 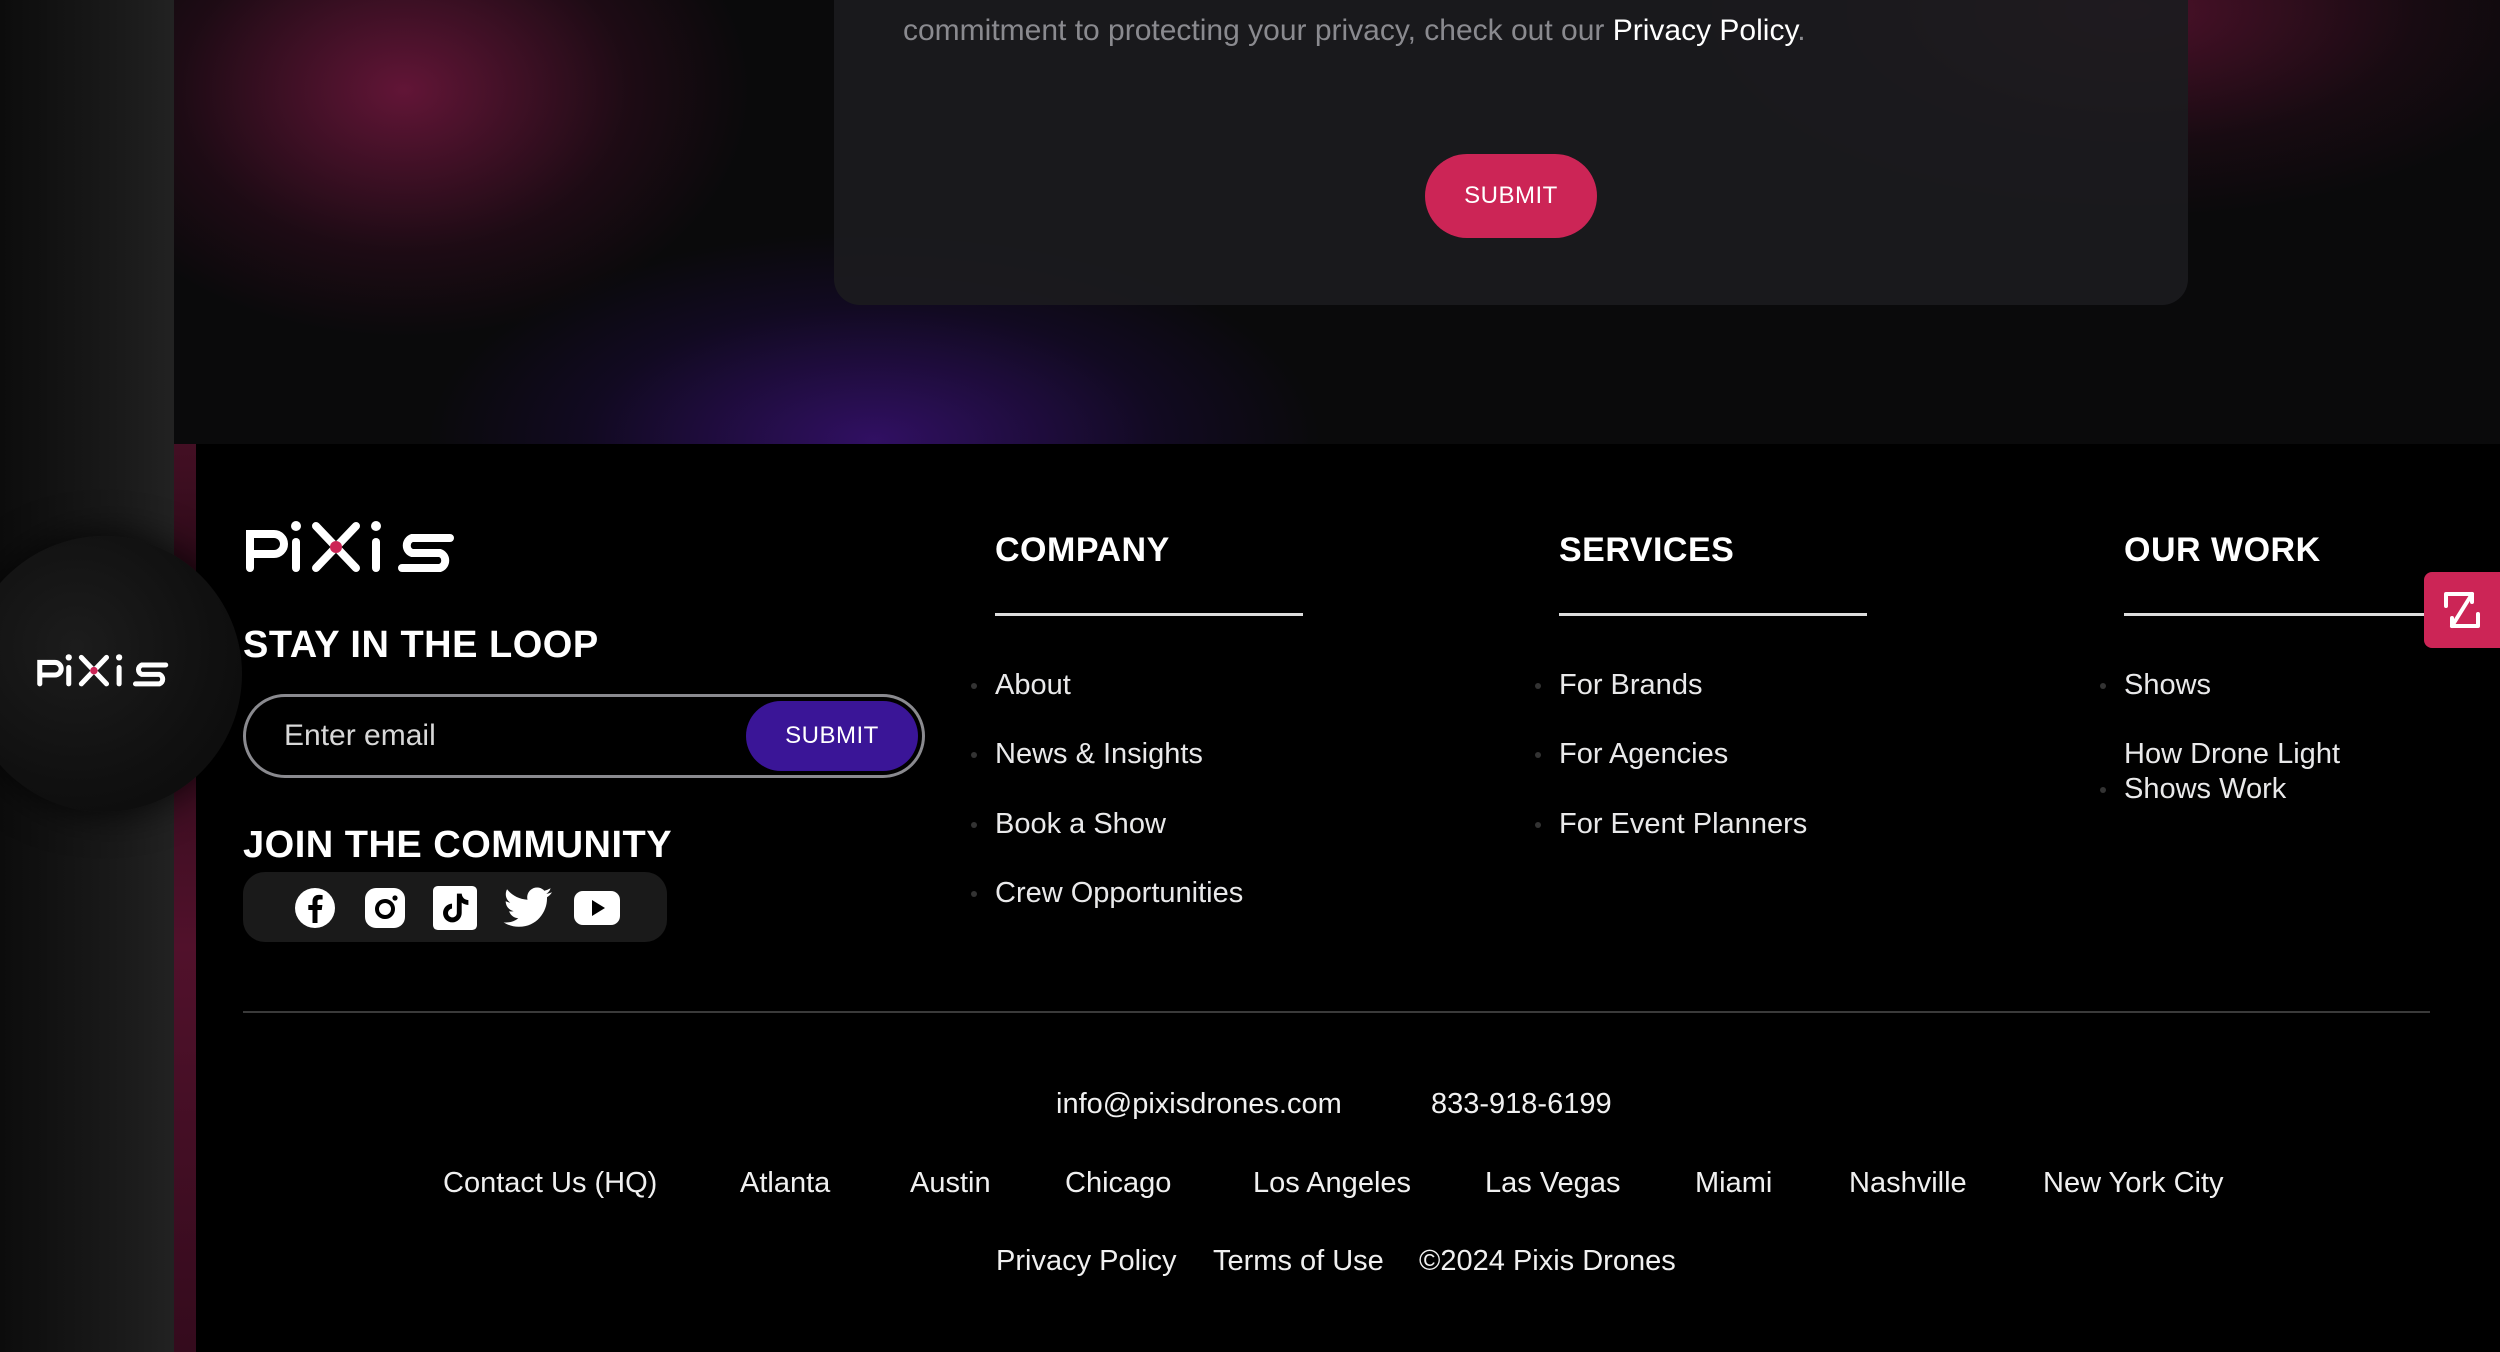 What do you see at coordinates (421, 645) in the screenshot?
I see `newsletter-heading: STAY IN THE LOOP` at bounding box center [421, 645].